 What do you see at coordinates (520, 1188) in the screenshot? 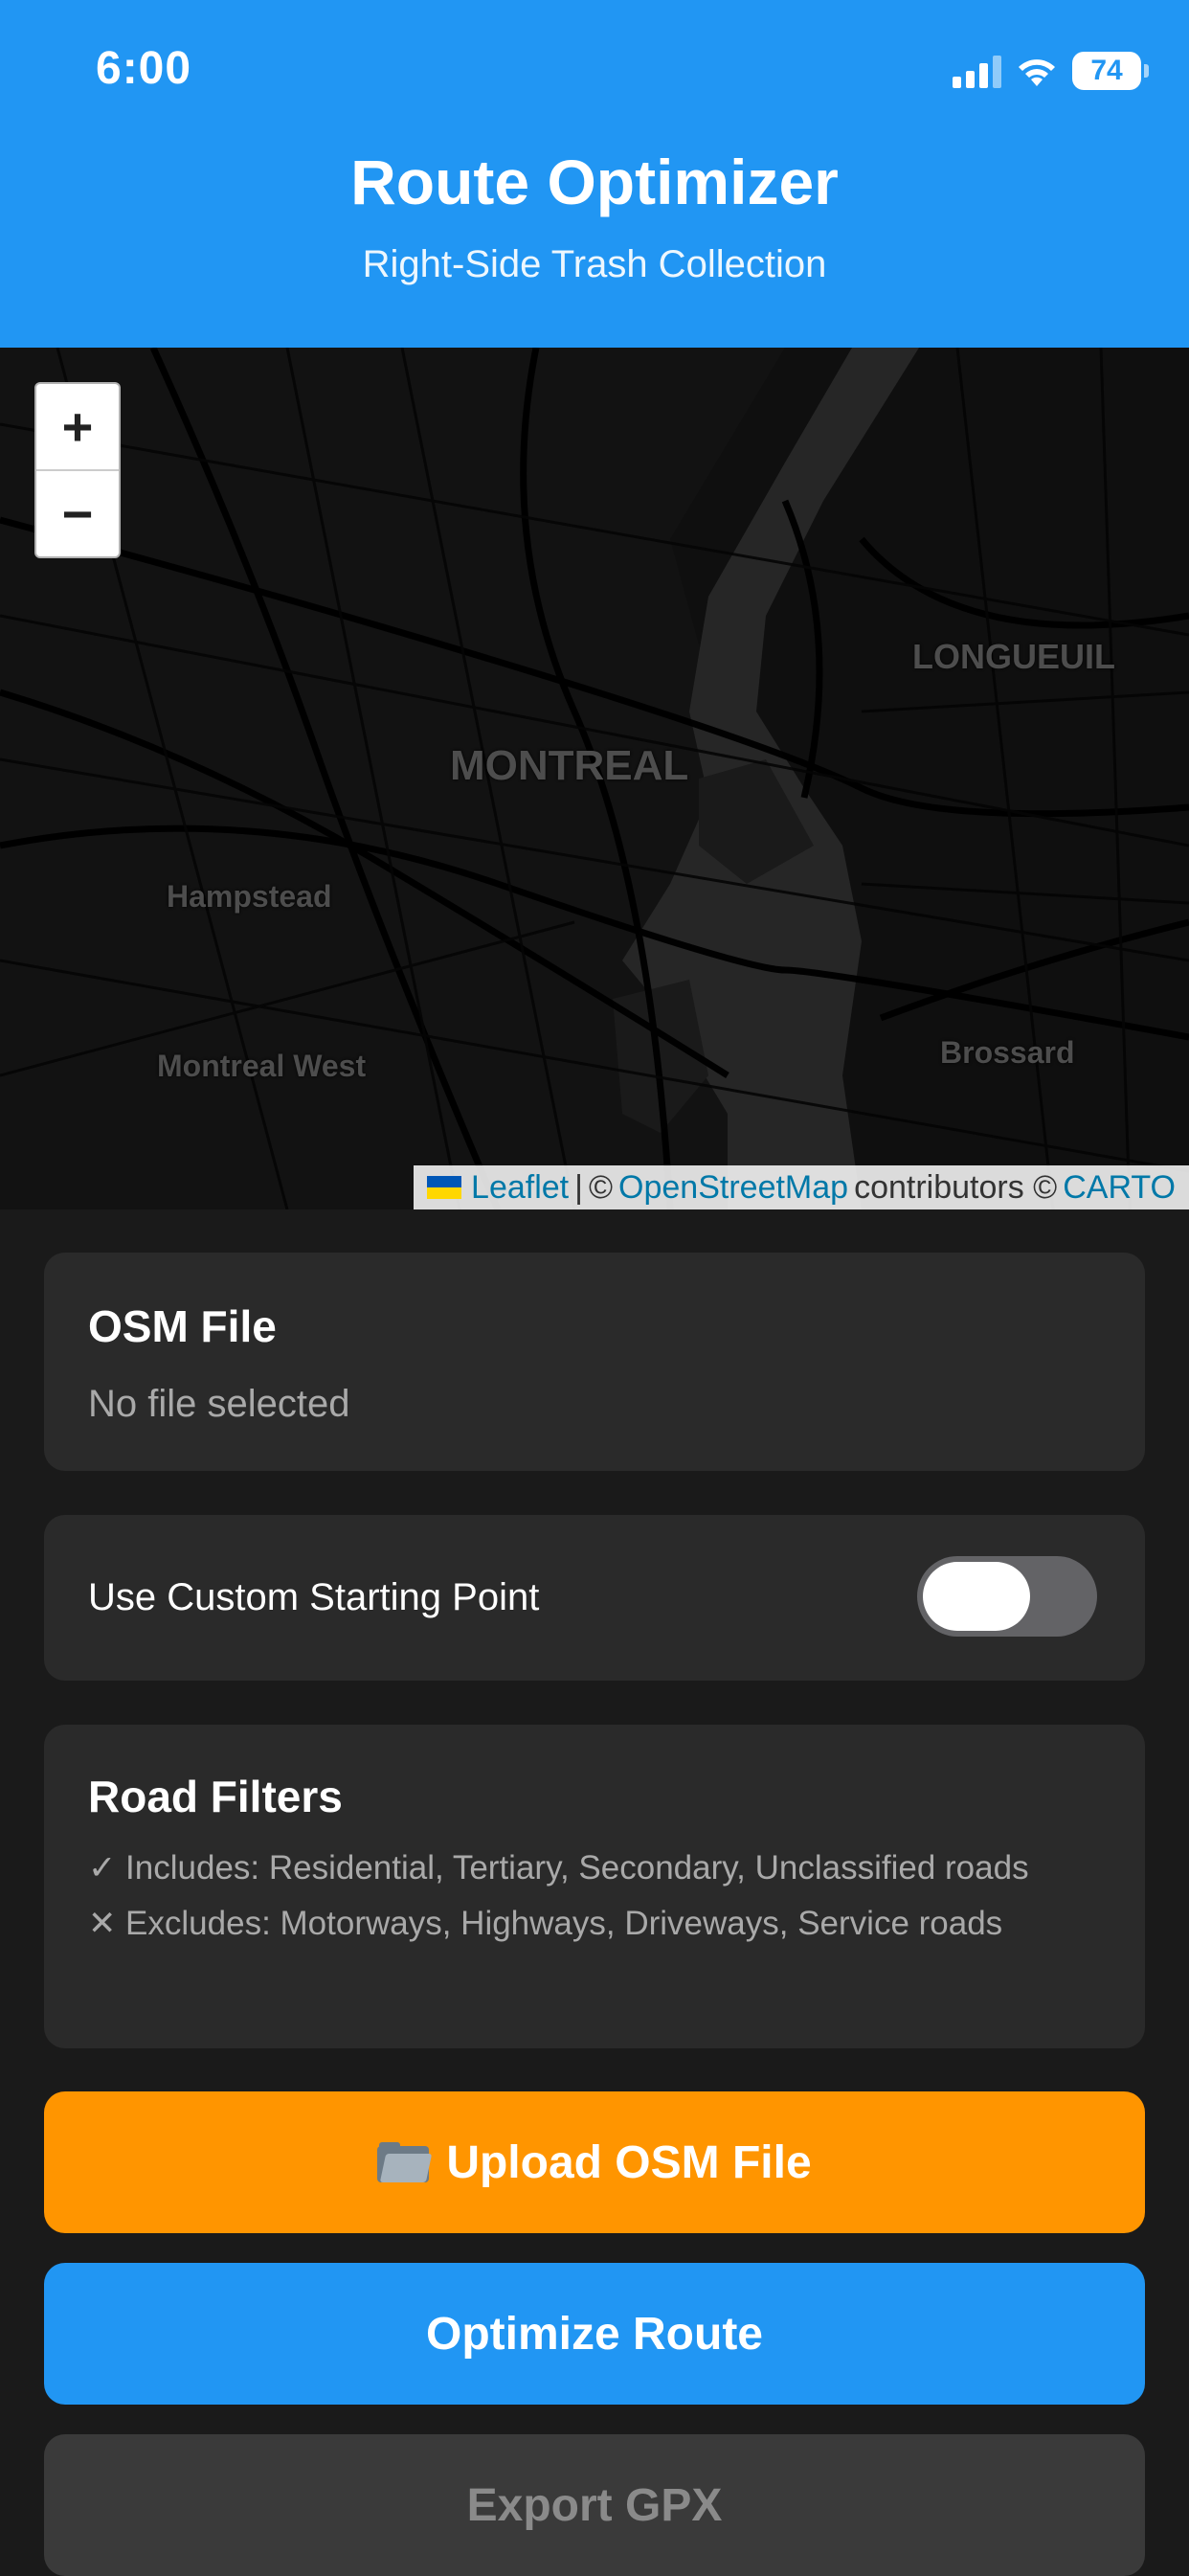
I see `leaflet-link: Leaflet` at bounding box center [520, 1188].